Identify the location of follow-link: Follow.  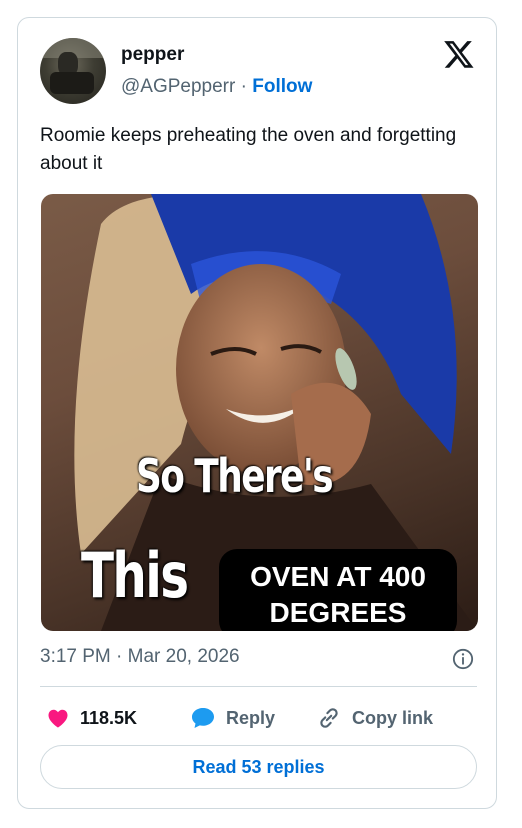
(282, 86).